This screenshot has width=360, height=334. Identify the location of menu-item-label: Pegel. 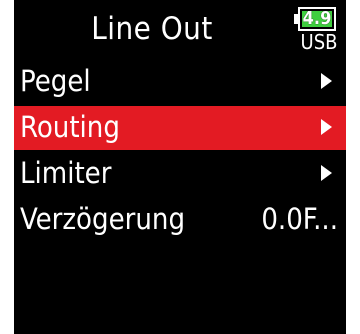
(55, 81).